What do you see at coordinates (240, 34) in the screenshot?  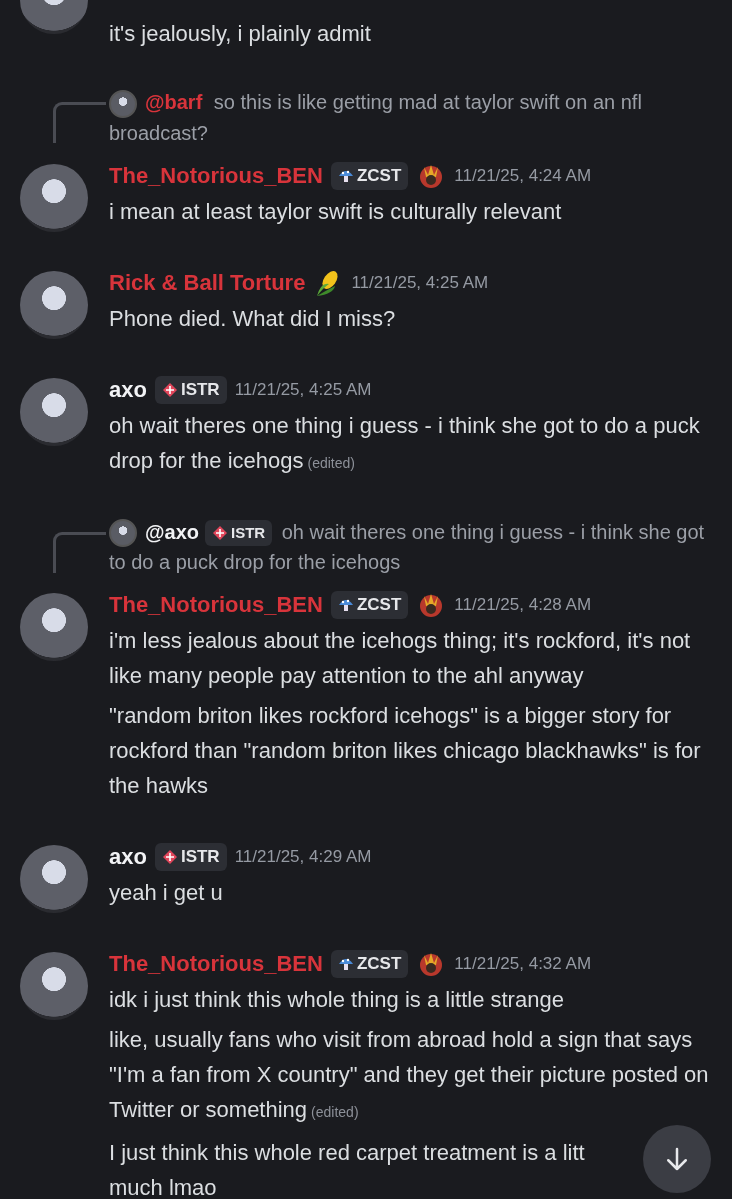 I see `message-text: it's jealously, i plainly admit` at bounding box center [240, 34].